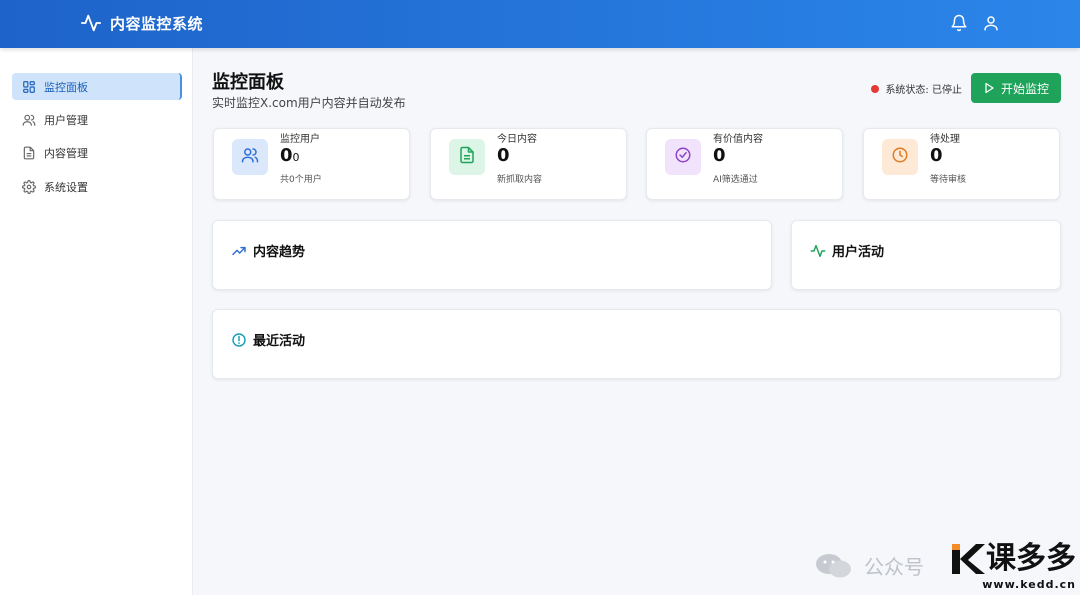  What do you see at coordinates (540, 24) in the screenshot?
I see `top-bar: 内容监控系统` at bounding box center [540, 24].